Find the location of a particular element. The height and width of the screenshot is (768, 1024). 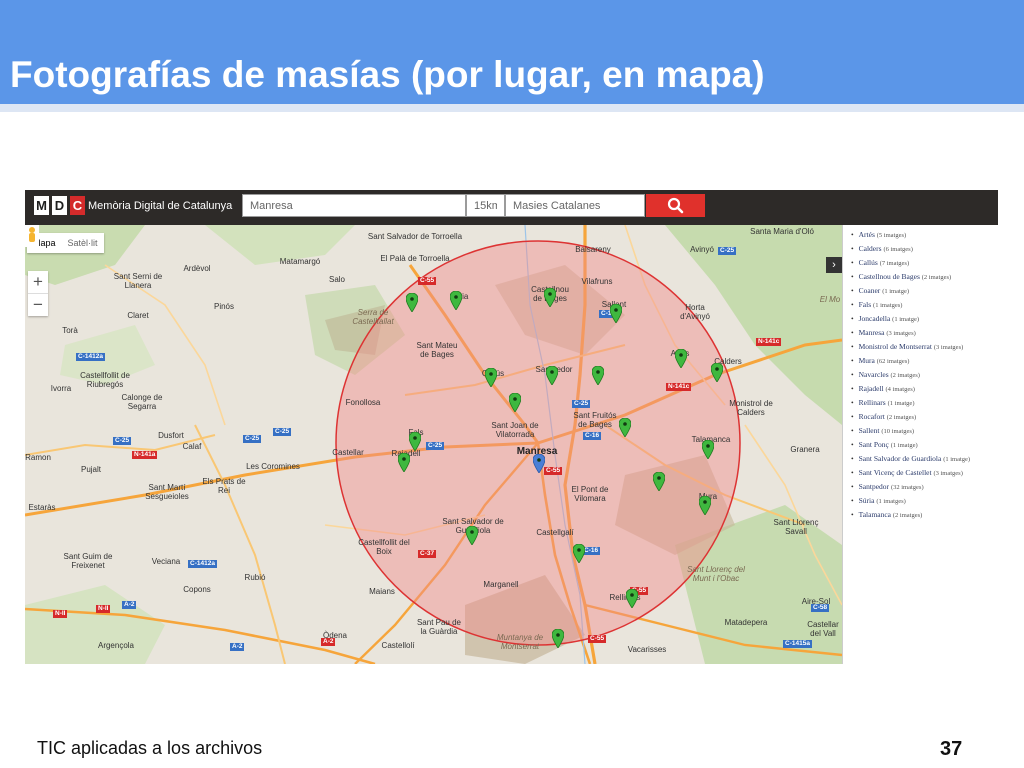

place-label: Estaràs is located at coordinates (42, 507).